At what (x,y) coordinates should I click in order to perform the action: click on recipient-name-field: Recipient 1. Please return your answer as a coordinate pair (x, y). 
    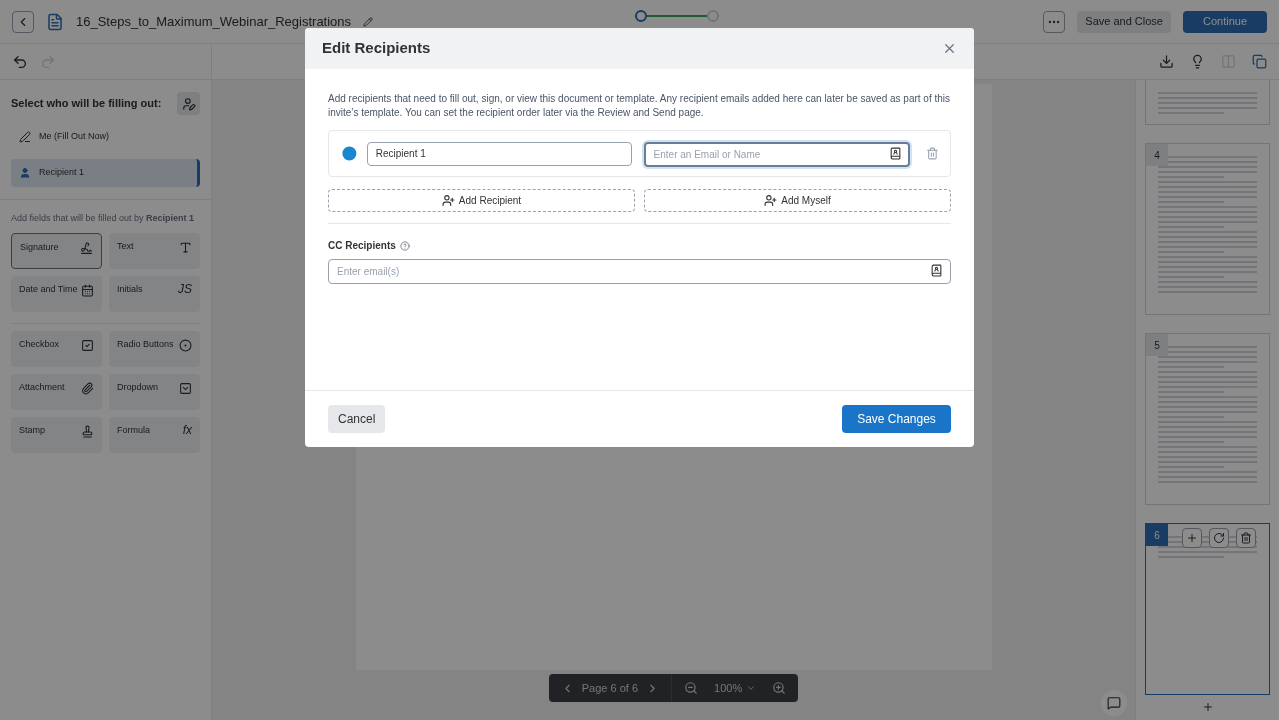
    Looking at the image, I should click on (499, 153).